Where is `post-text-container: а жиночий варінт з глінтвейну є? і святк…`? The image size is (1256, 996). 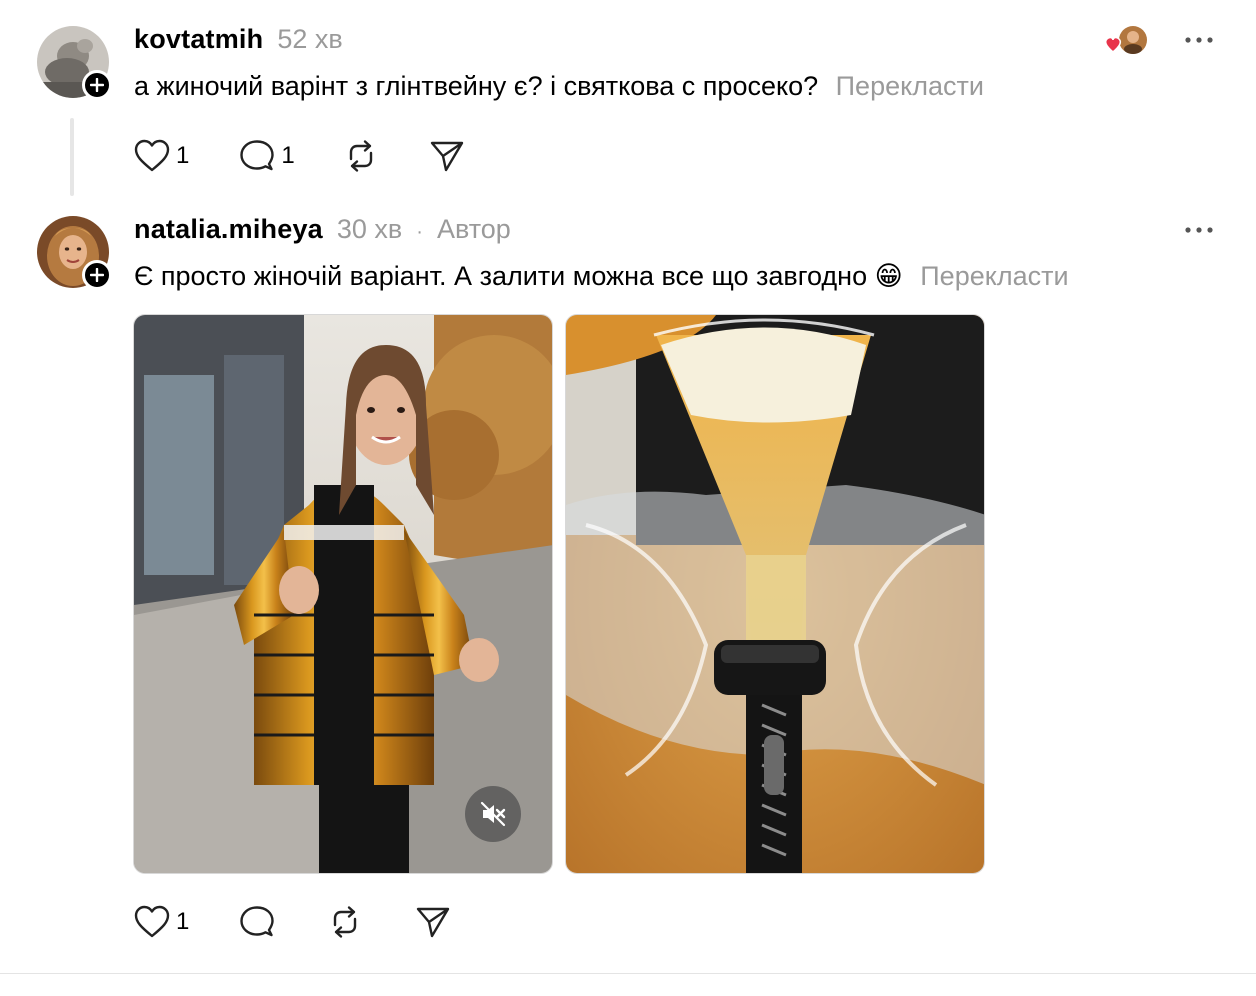 post-text-container: а жиночий варінт з глінтвейну є? і святк… is located at coordinates (559, 86).